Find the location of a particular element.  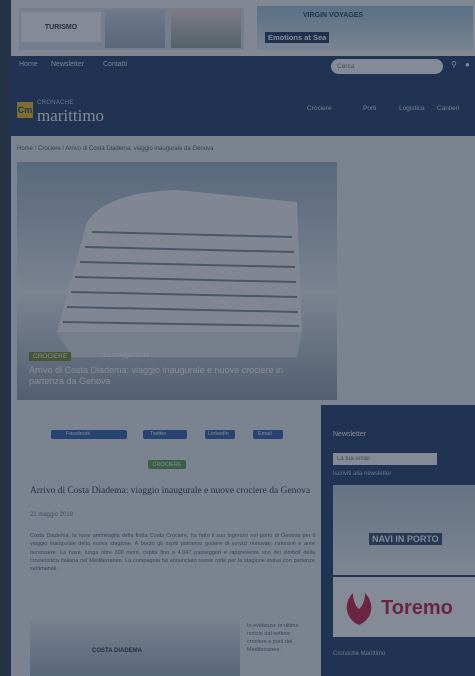

search-input is located at coordinates (387, 66).